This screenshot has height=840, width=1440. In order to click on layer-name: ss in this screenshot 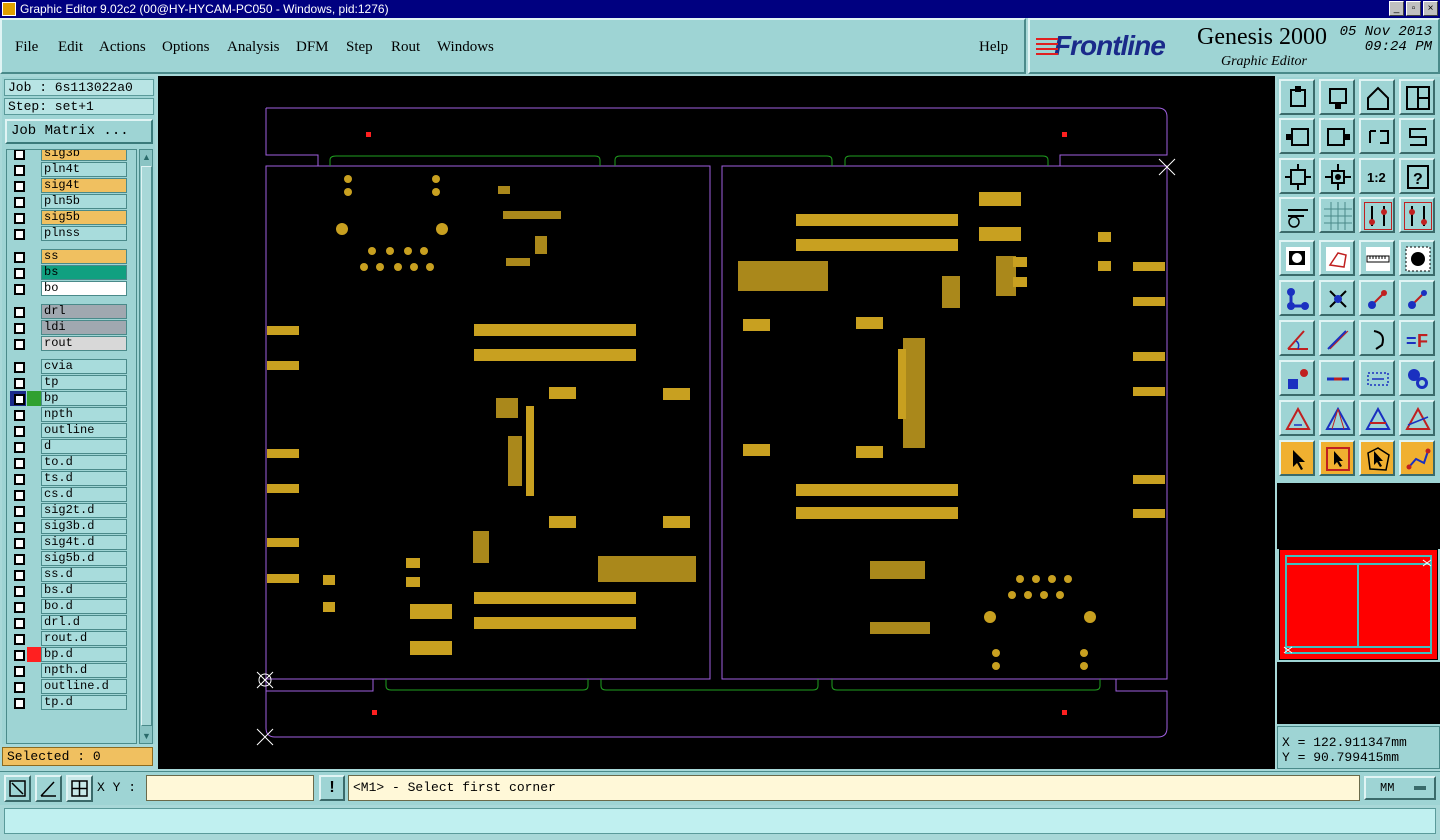, I will do `click(84, 256)`.